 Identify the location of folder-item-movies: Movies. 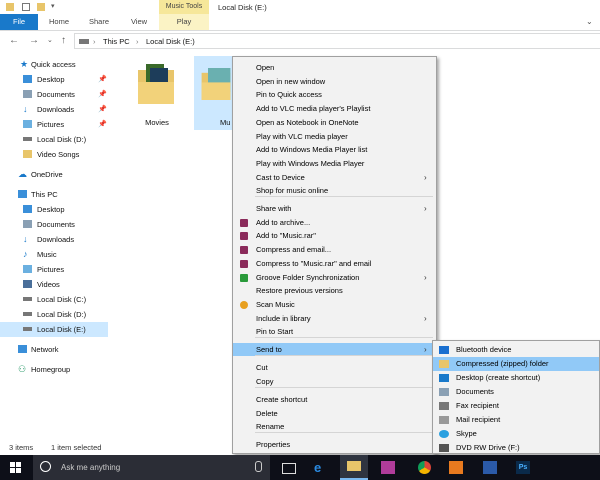
(157, 94).